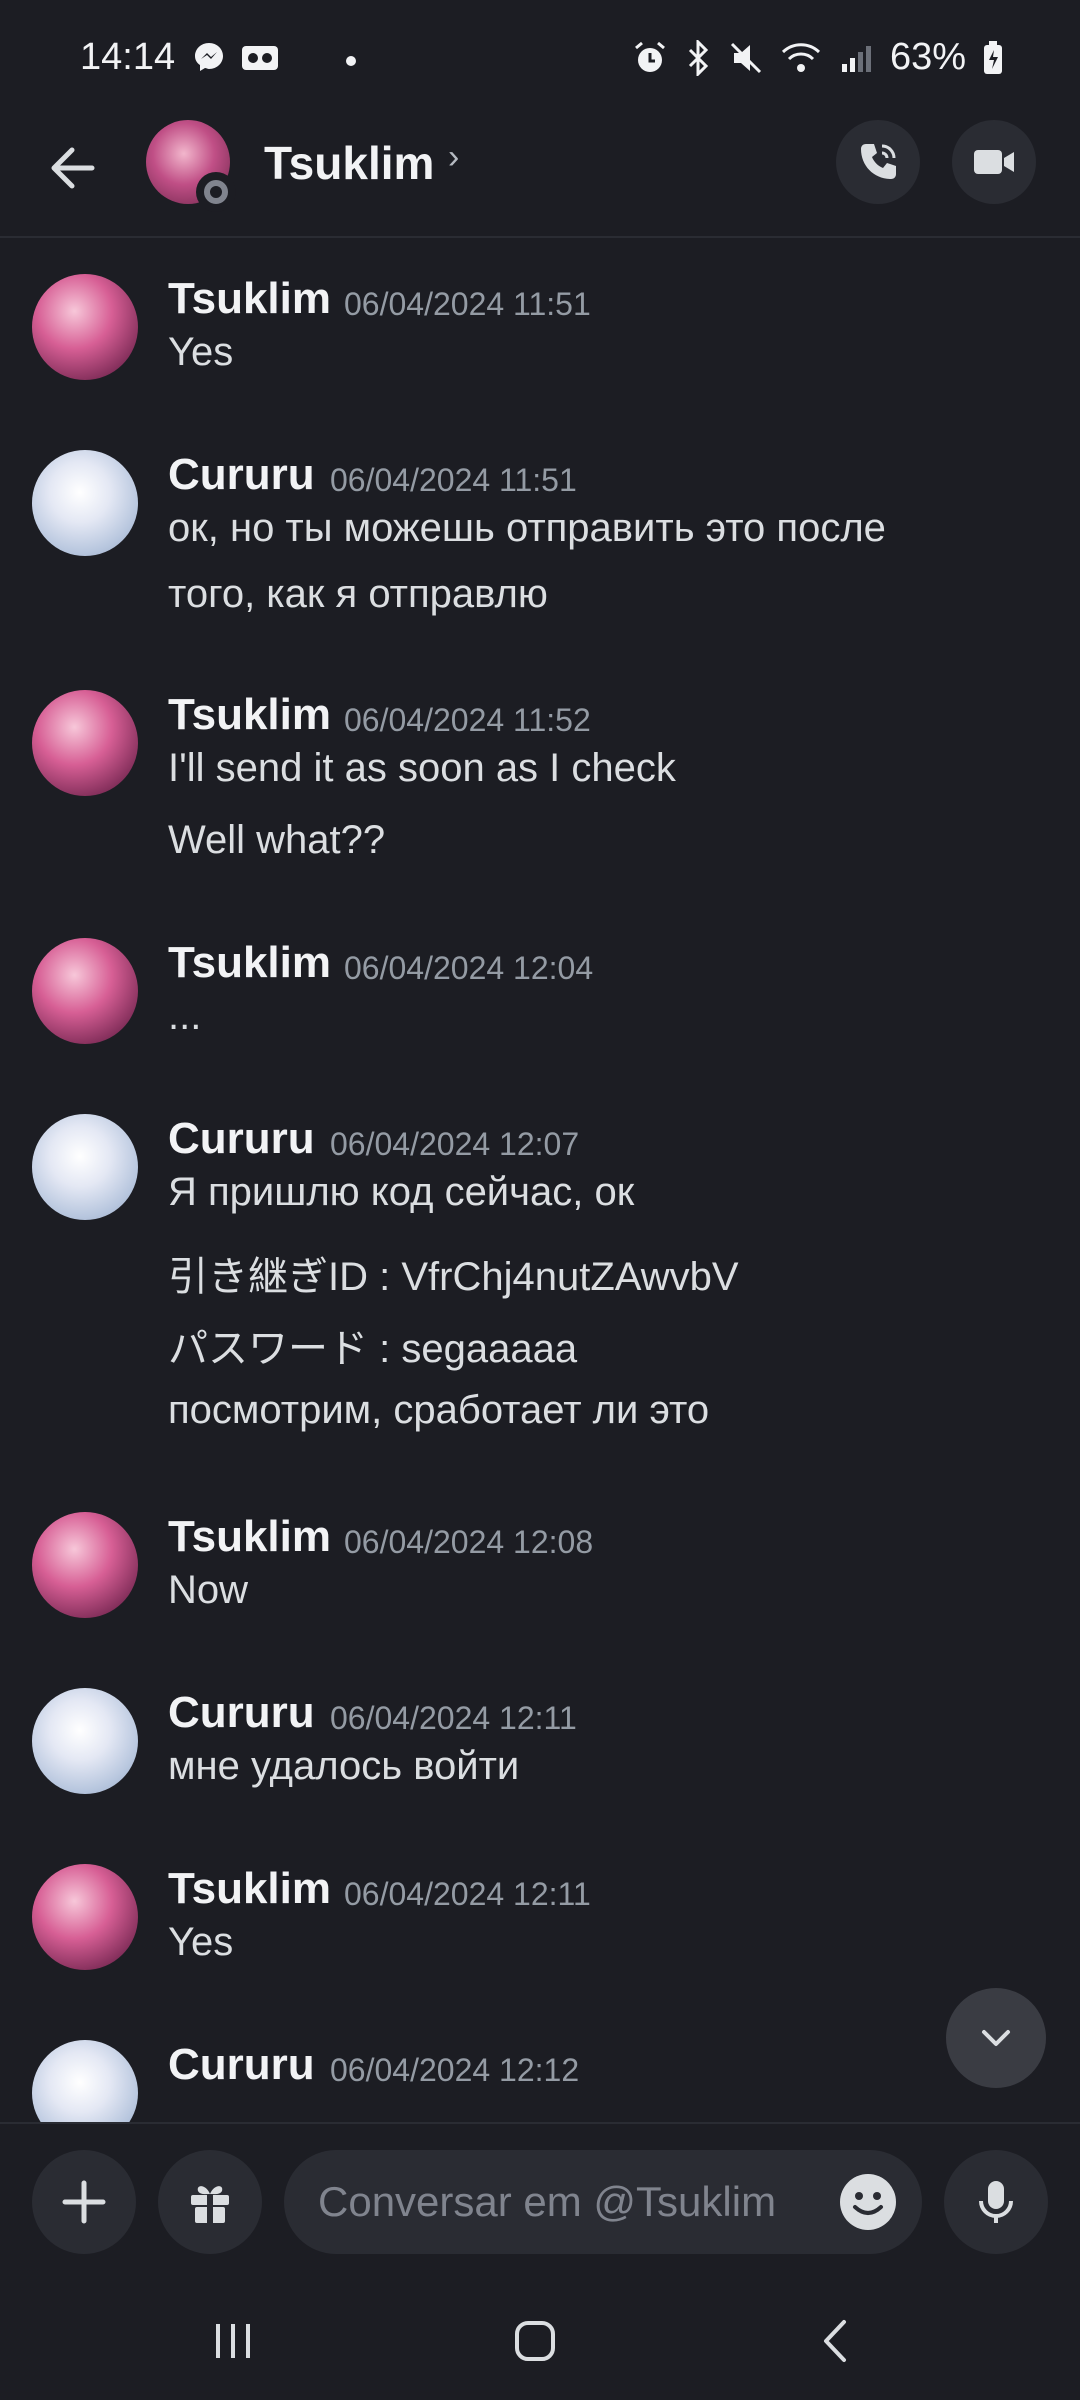  What do you see at coordinates (649, 56) in the screenshot?
I see `alarm-icon` at bounding box center [649, 56].